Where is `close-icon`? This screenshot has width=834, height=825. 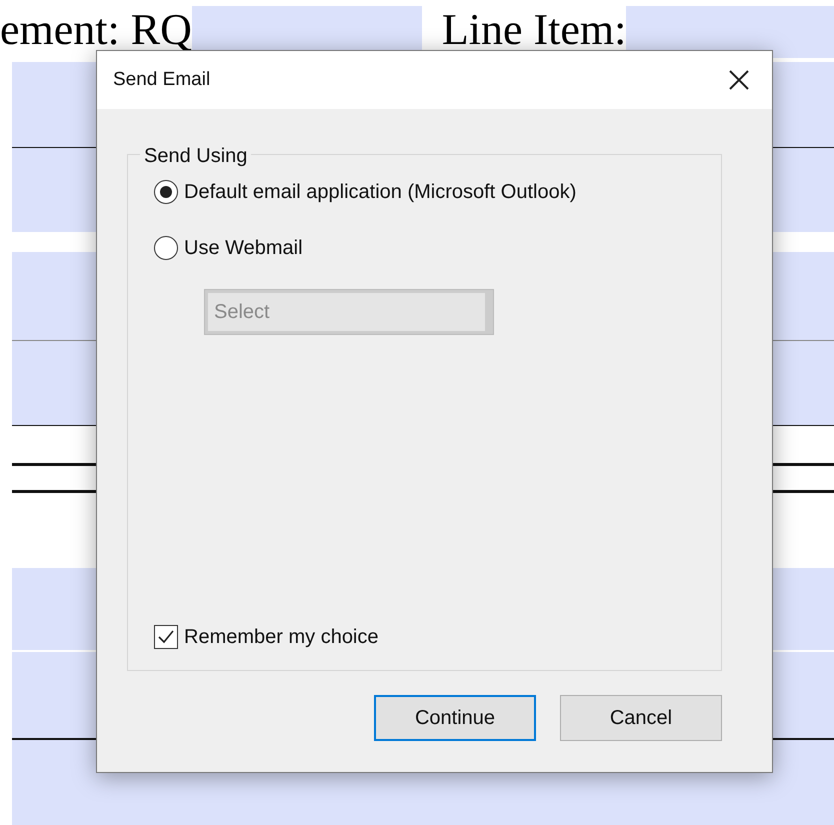 close-icon is located at coordinates (739, 80).